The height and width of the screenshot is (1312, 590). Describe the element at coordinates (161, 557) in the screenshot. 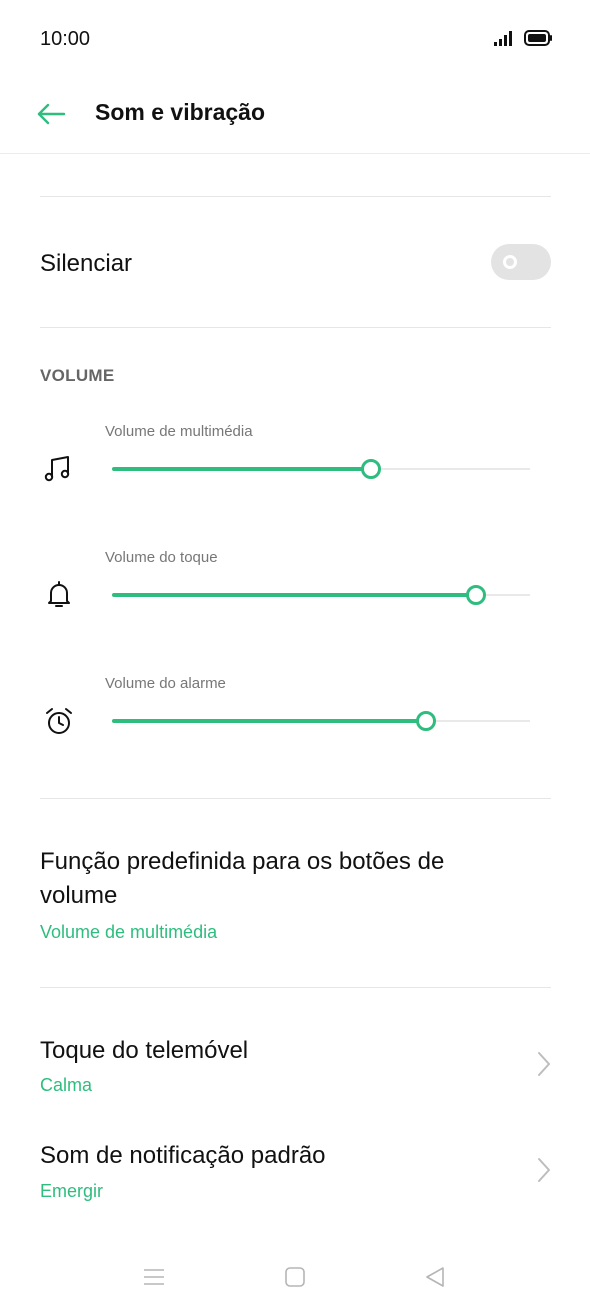

I see `ring-volume-label: Volume do toque` at that location.